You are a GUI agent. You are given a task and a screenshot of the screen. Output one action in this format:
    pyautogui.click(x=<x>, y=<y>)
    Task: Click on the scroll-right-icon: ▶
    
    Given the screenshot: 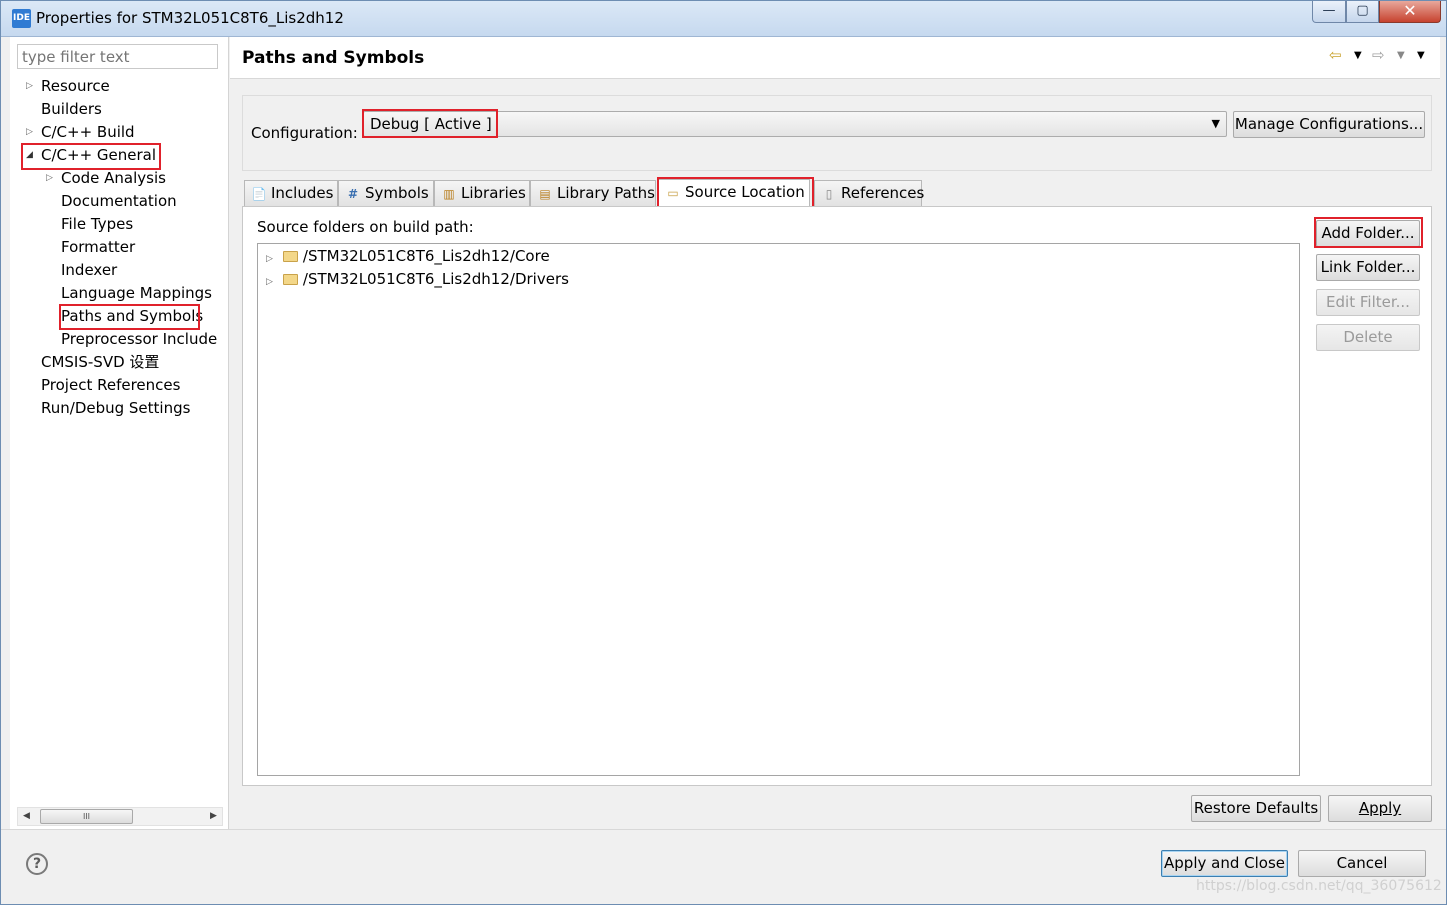 What is the action you would take?
    pyautogui.click(x=213, y=816)
    